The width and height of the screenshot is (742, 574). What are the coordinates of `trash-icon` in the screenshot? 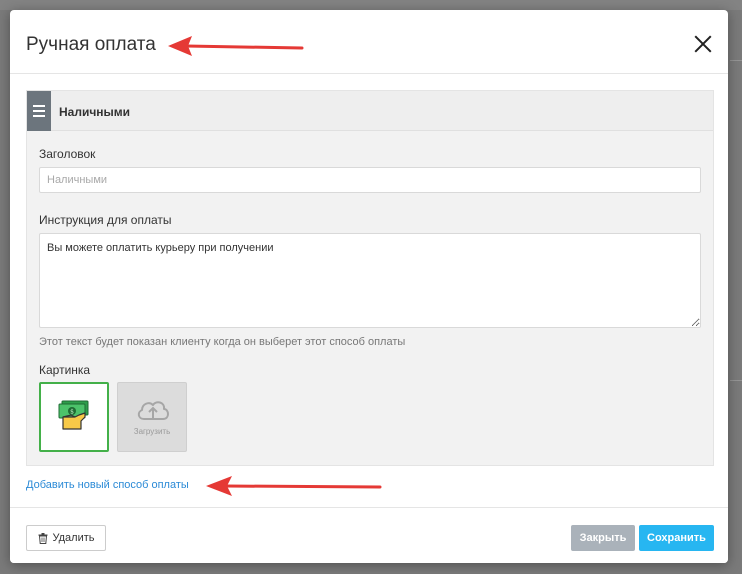 It's located at (42, 538).